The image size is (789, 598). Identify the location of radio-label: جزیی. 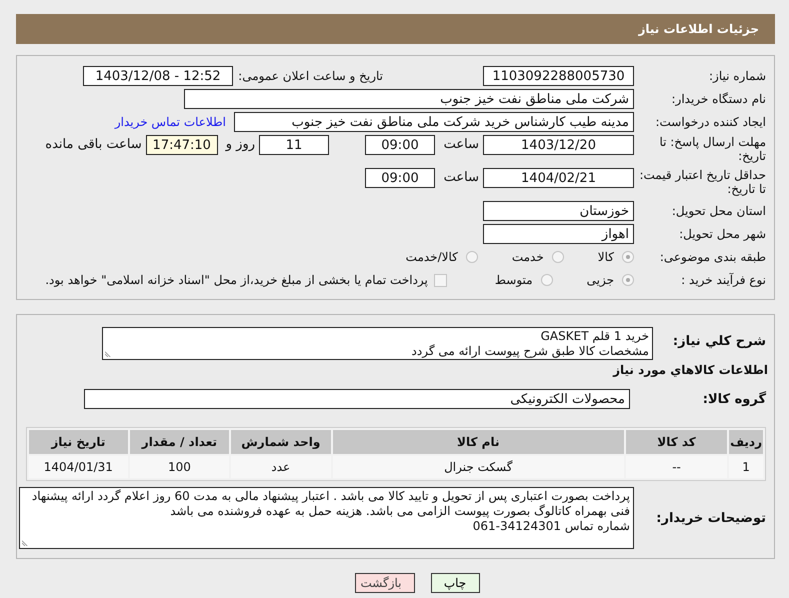
(600, 280).